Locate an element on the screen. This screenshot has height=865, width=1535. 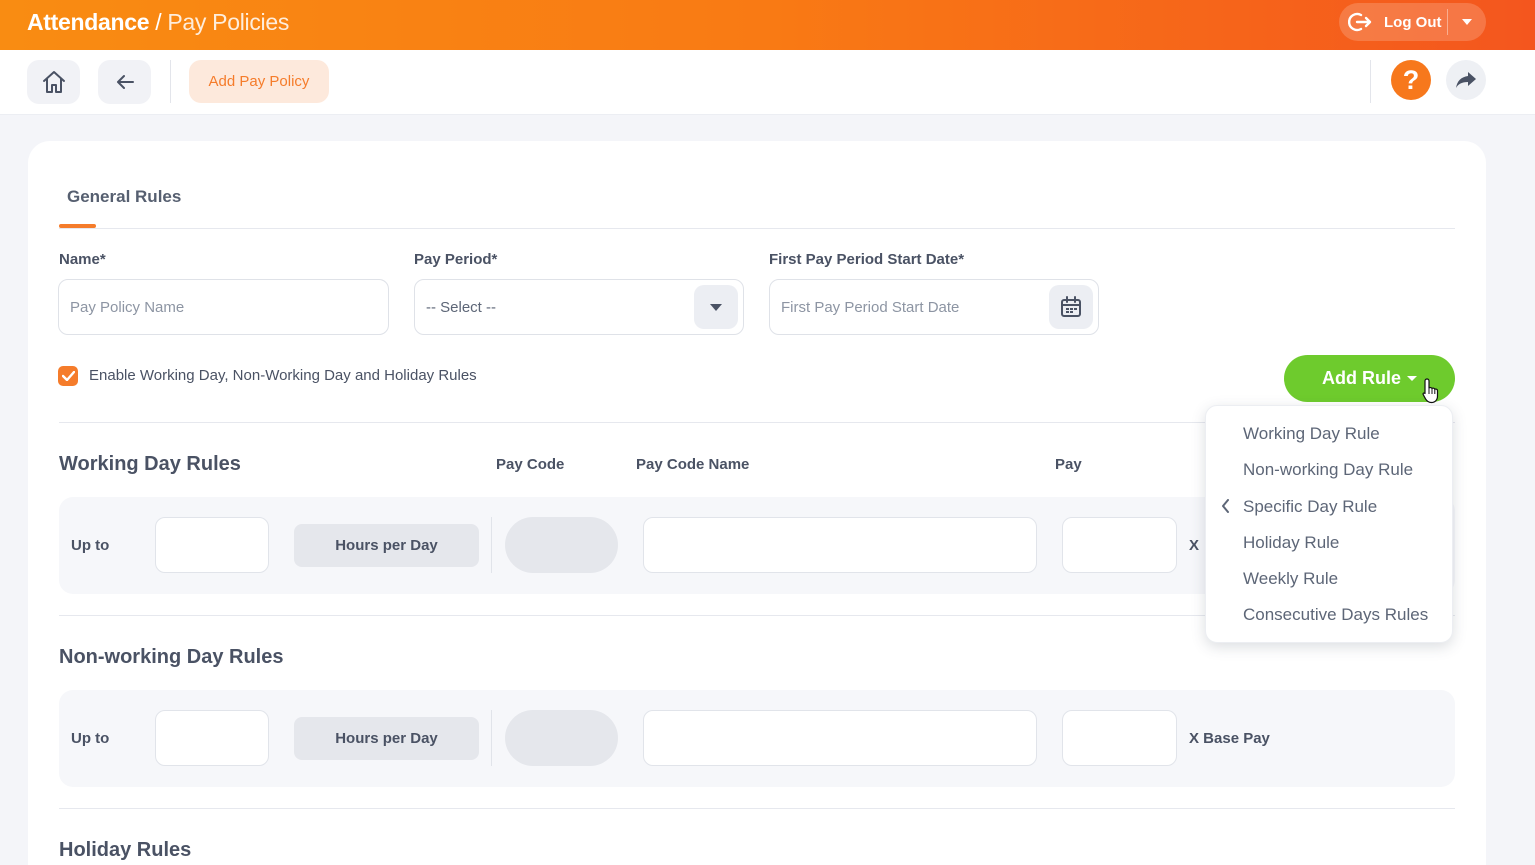
menu-item-consecutive-days-rules: Consecutive Days Rules is located at coordinates (1335, 615).